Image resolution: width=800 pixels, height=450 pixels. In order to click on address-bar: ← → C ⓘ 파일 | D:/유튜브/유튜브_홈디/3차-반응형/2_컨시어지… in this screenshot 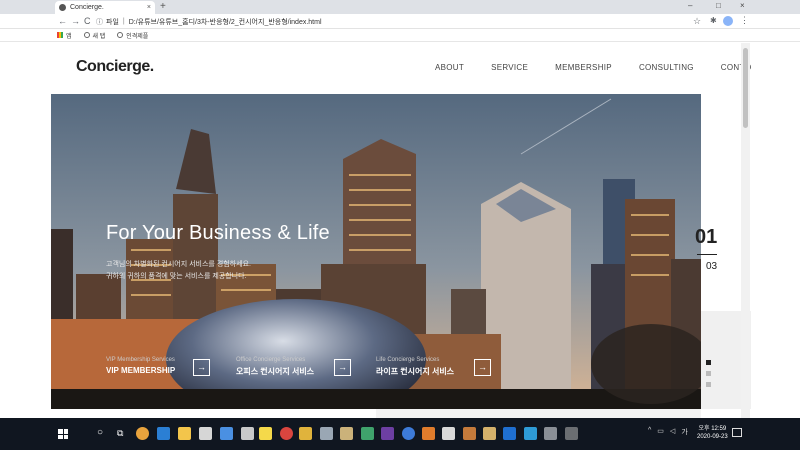, I will do `click(400, 21)`.